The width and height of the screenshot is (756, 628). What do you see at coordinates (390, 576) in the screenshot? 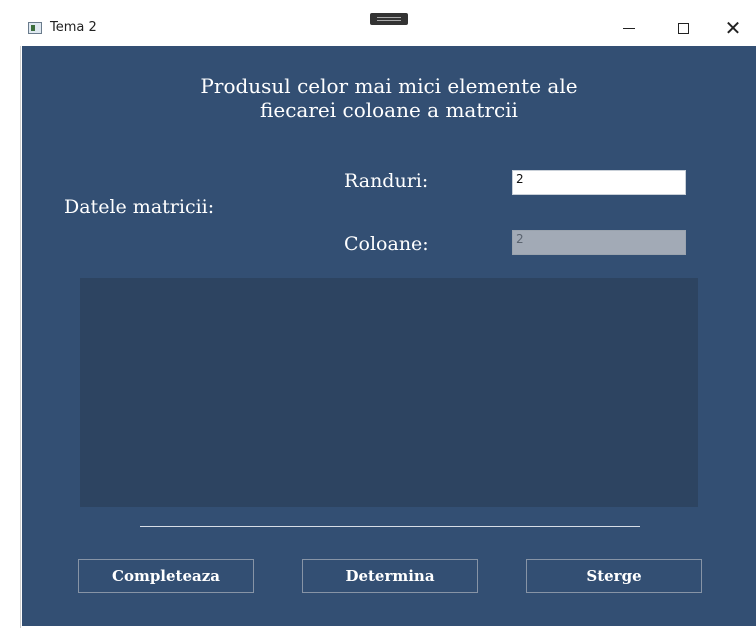
I see `determine-button: Determina` at bounding box center [390, 576].